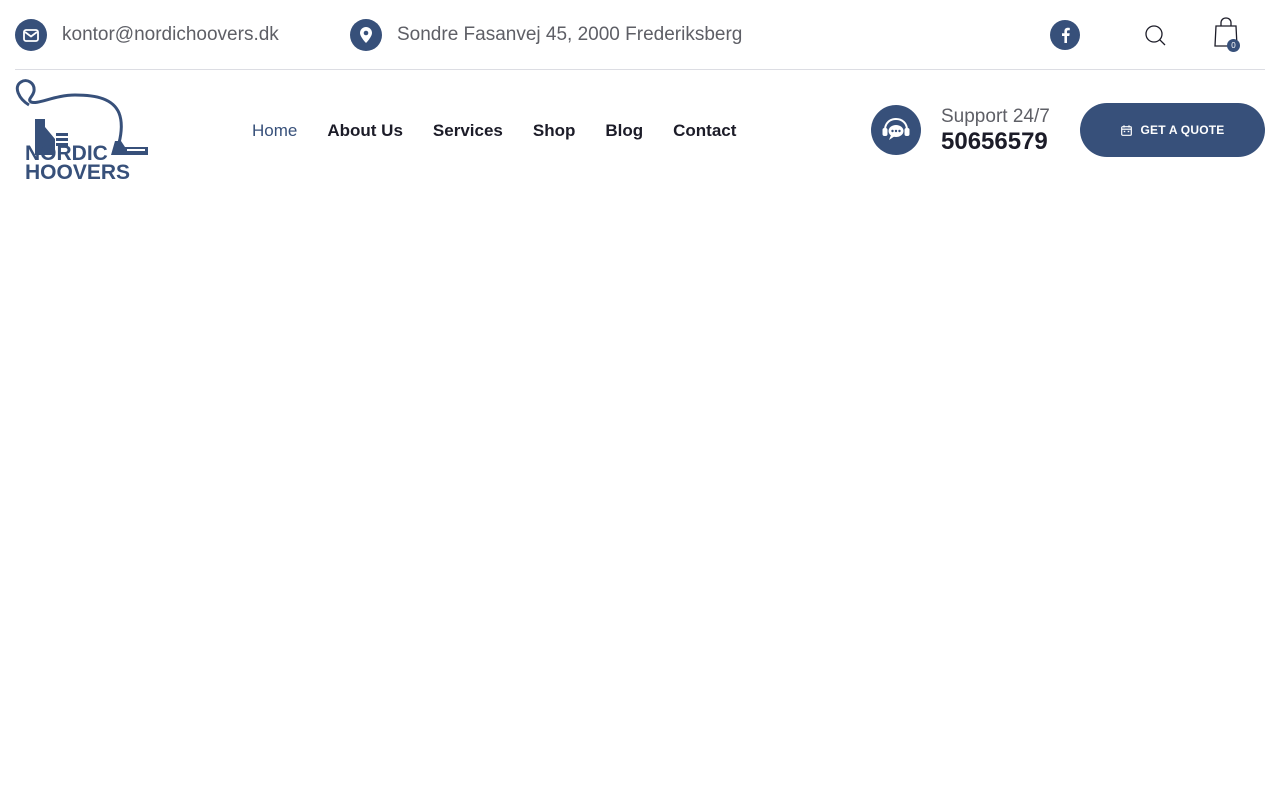  Describe the element at coordinates (995, 116) in the screenshot. I see `support-label: Support 24/7` at that location.